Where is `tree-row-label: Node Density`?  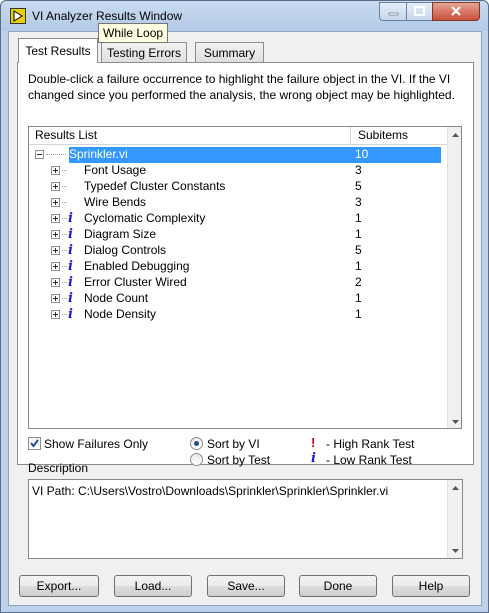 tree-row-label: Node Density is located at coordinates (120, 314).